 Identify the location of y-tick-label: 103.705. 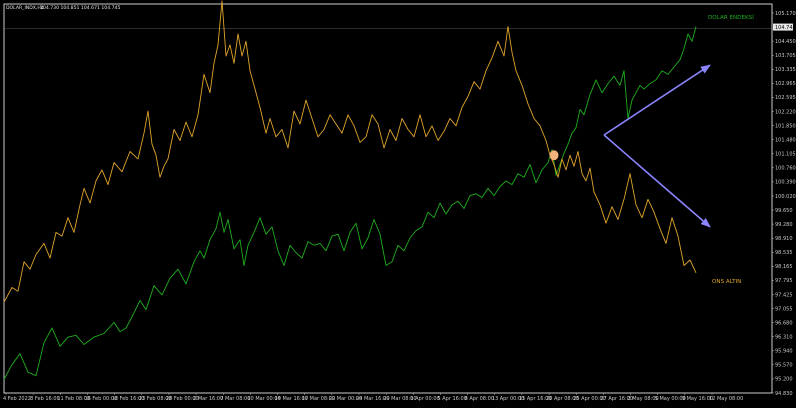
(785, 56).